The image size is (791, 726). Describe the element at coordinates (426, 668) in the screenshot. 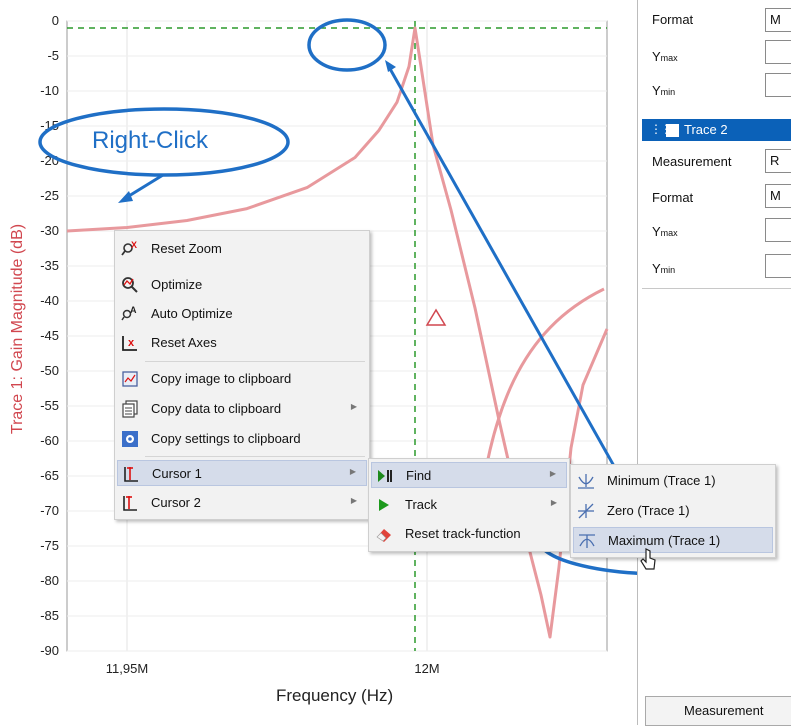

I see `x-tick-label: 12M` at that location.